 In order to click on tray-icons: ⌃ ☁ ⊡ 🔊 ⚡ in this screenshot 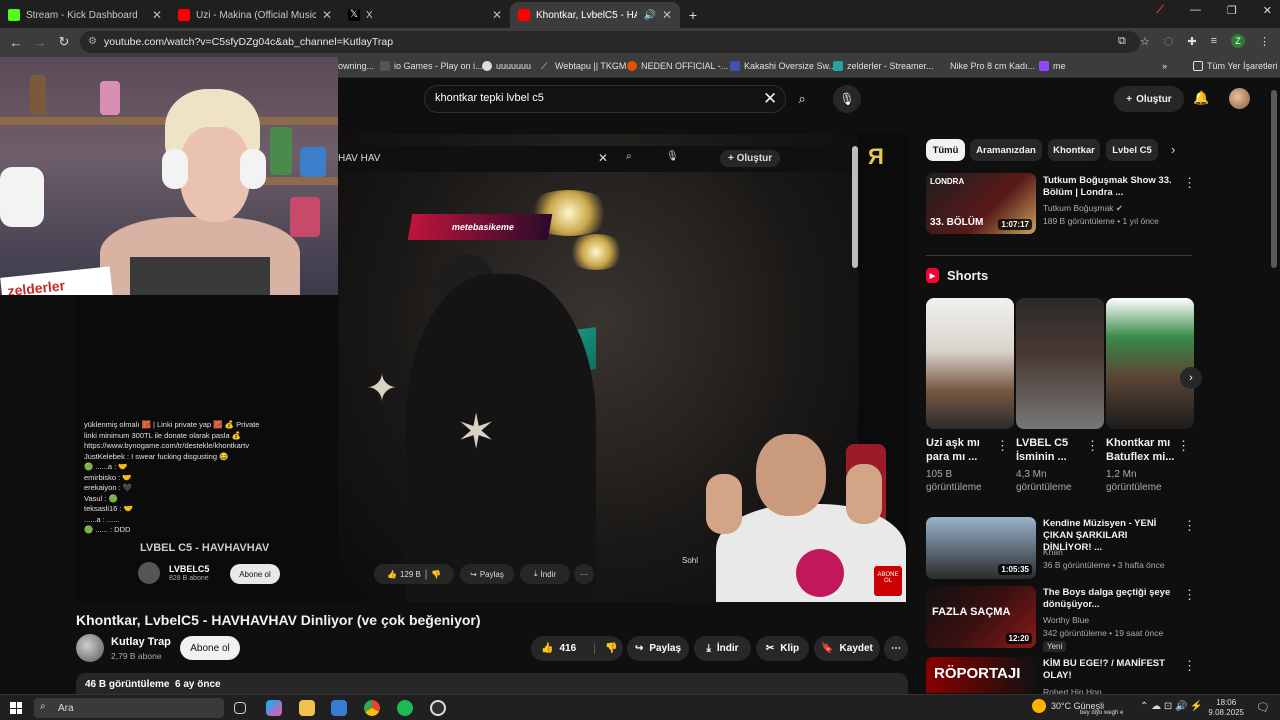, I will do `click(1171, 706)`.